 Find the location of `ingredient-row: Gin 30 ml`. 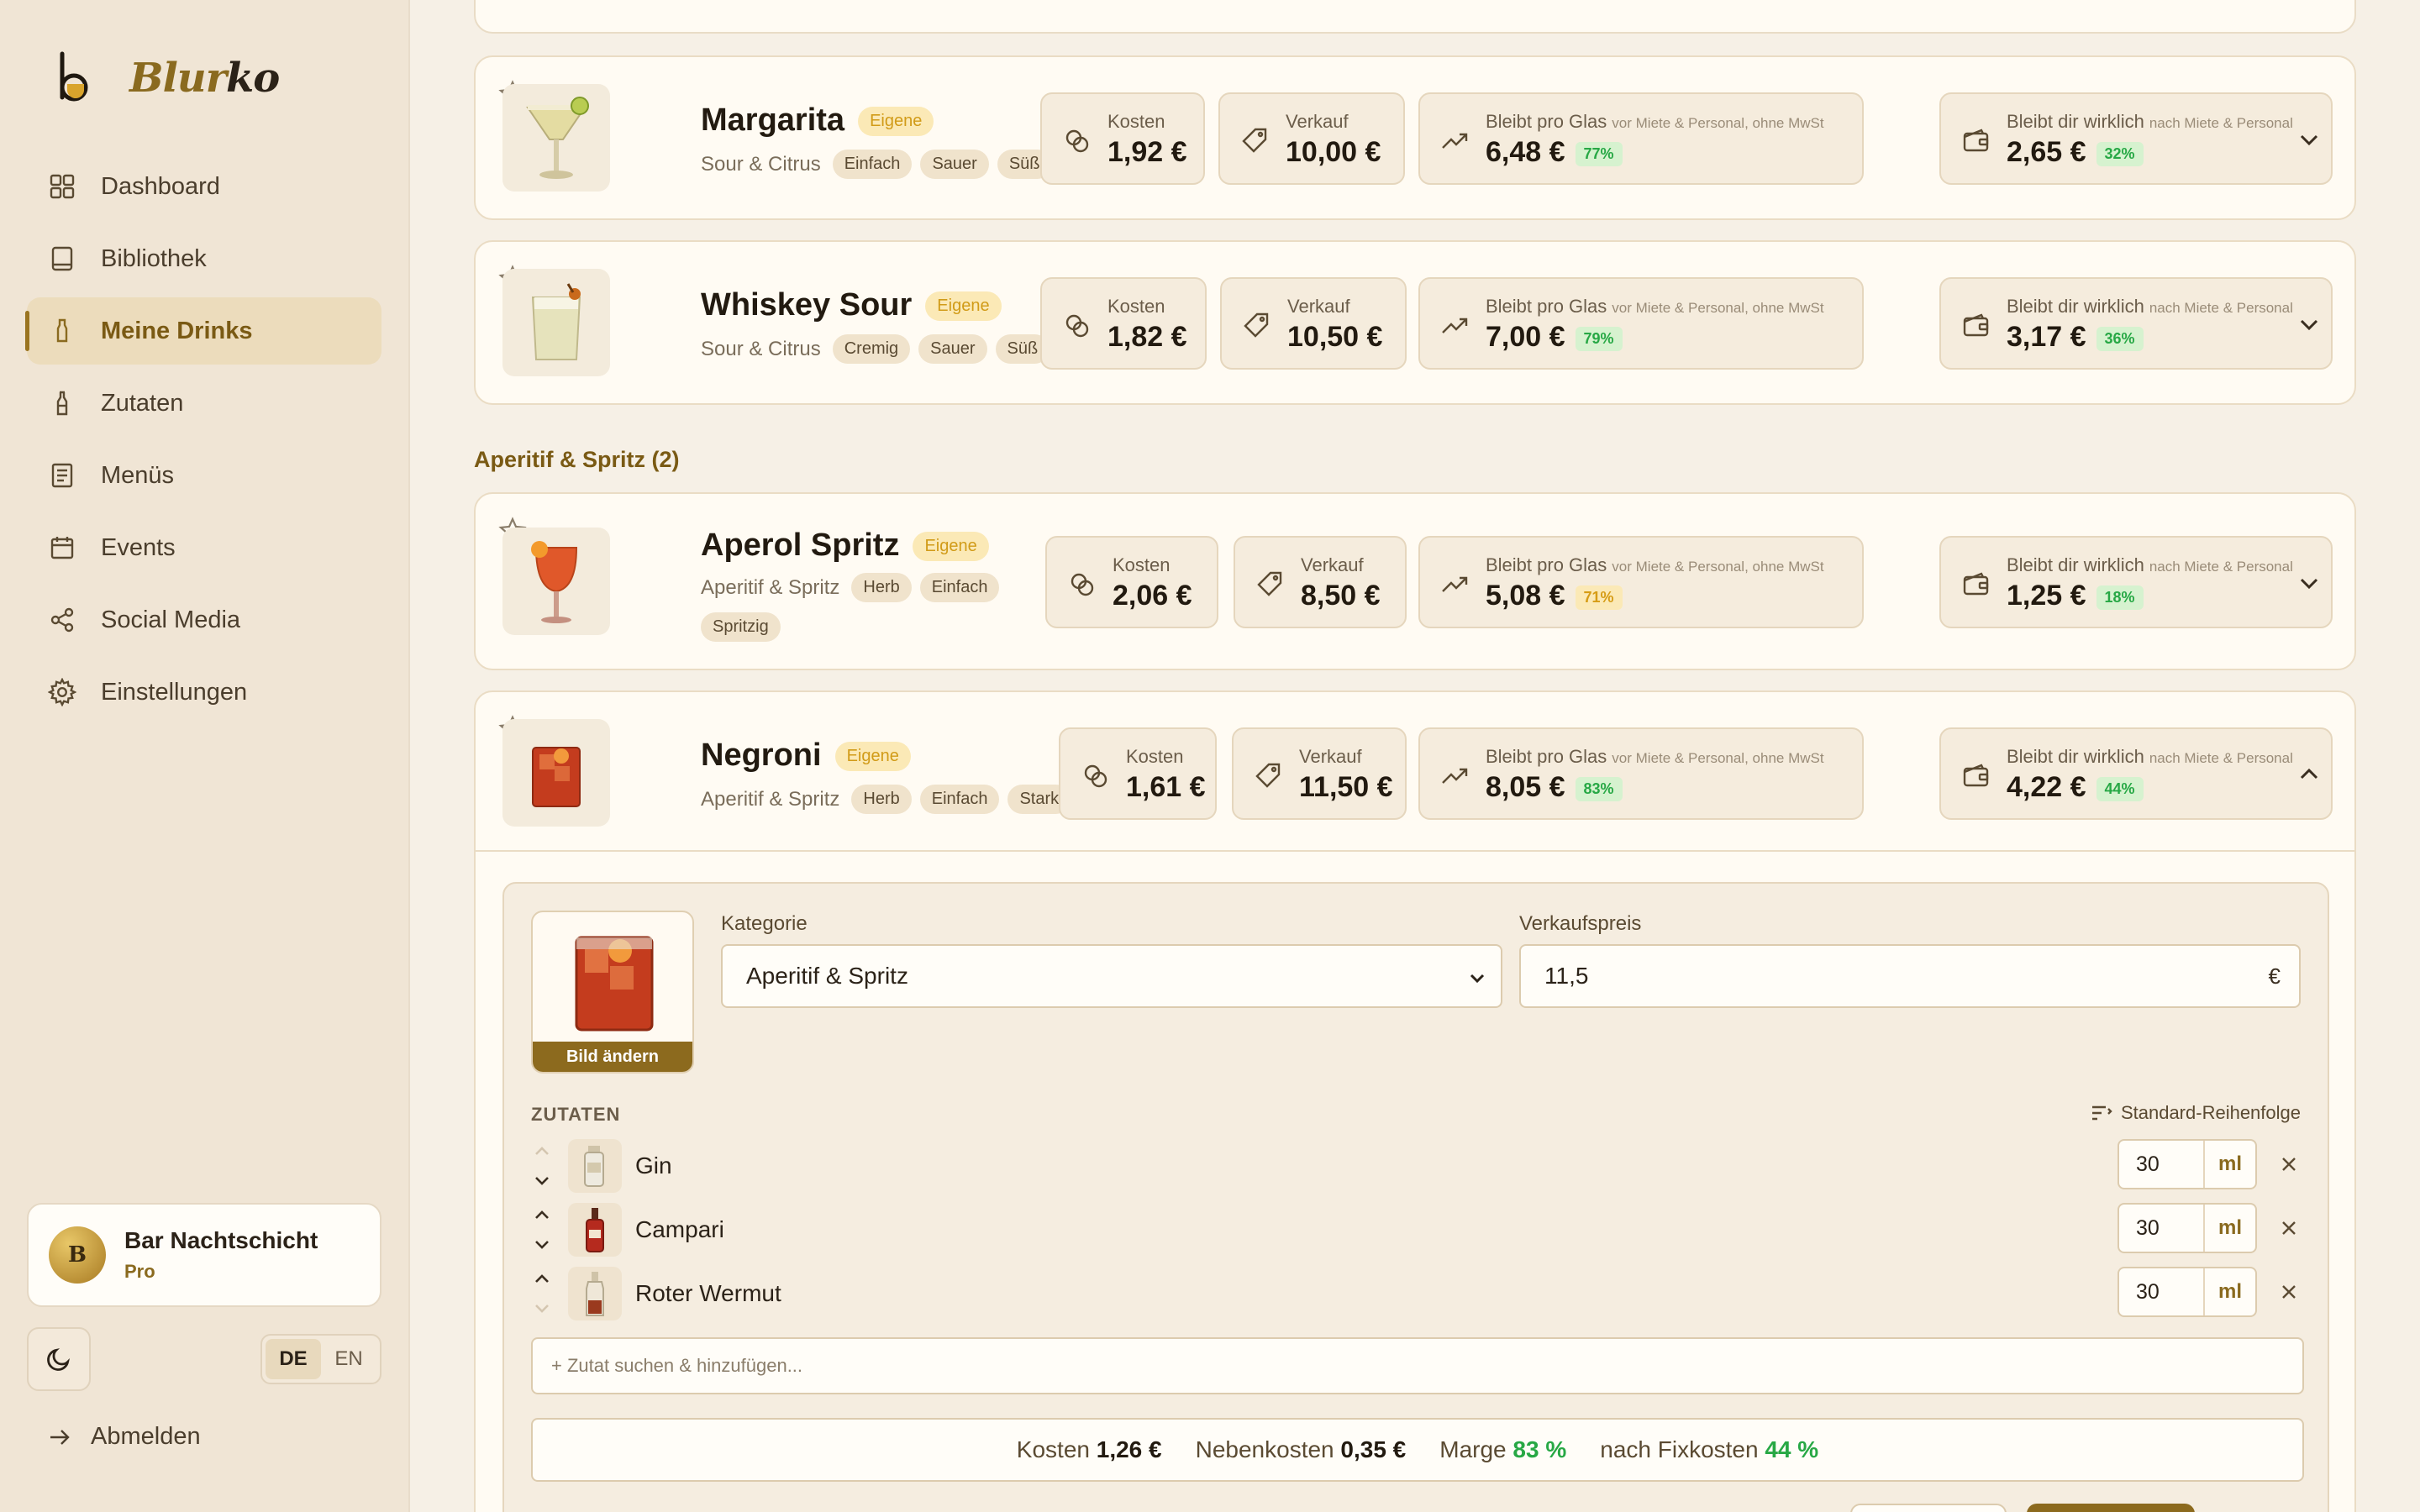

ingredient-row: Gin 30 ml is located at coordinates (1417, 1166).